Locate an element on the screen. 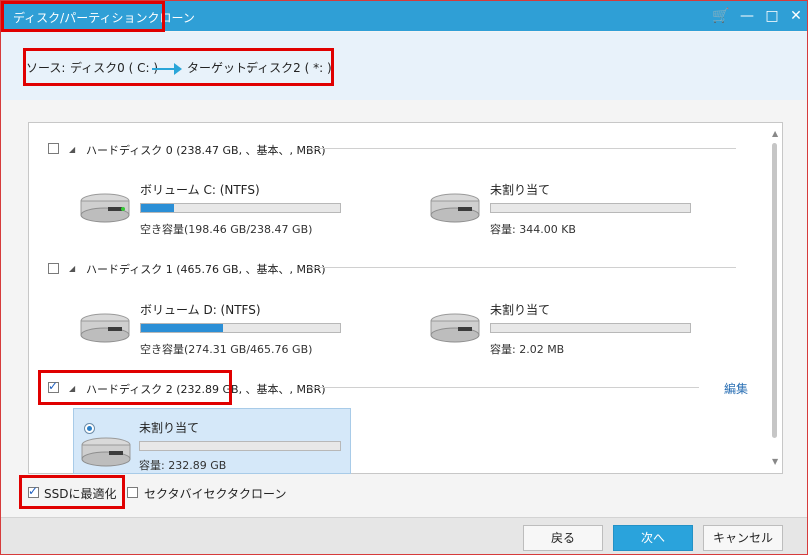  partition-info: 容量: 232.89 GB is located at coordinates (183, 465).